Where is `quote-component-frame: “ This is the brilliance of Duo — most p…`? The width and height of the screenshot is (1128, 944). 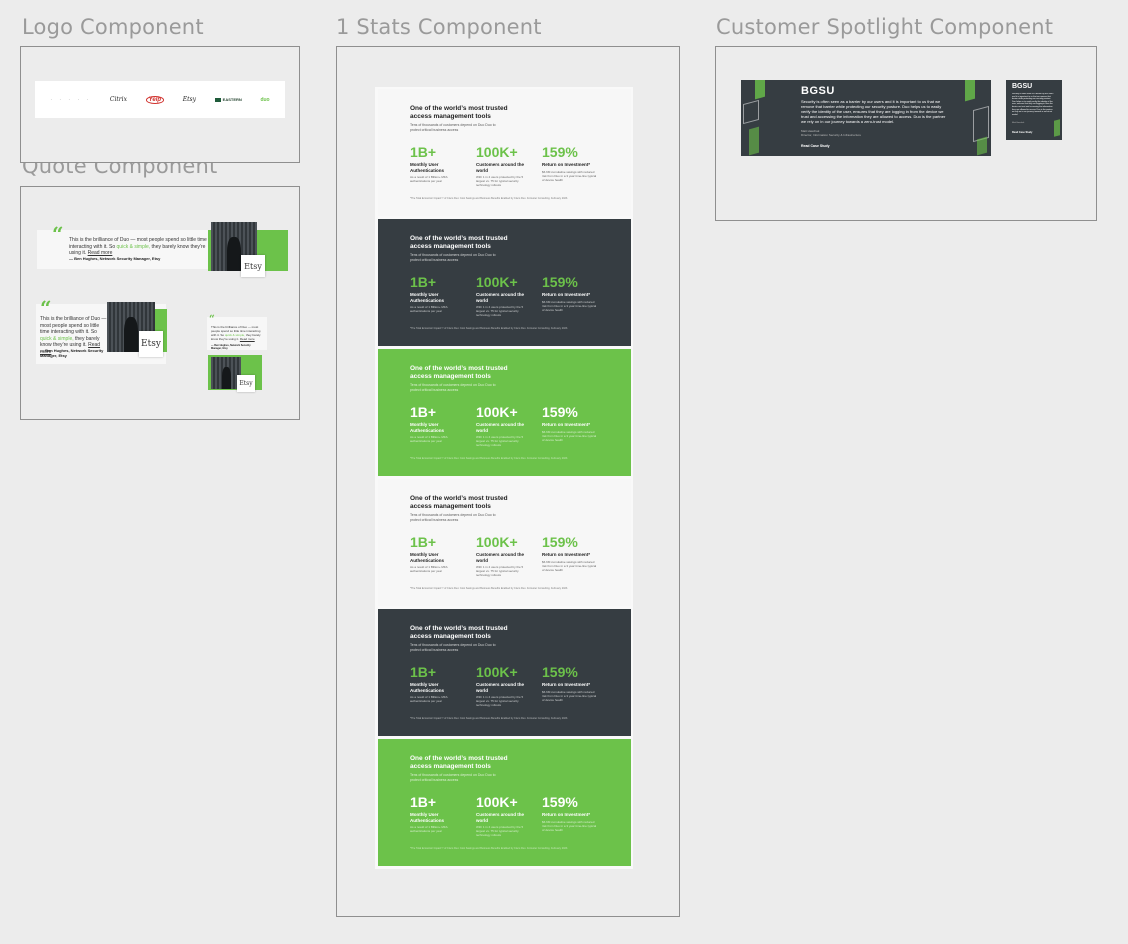
quote-component-frame: “ This is the brilliance of Duo — most p… is located at coordinates (160, 303).